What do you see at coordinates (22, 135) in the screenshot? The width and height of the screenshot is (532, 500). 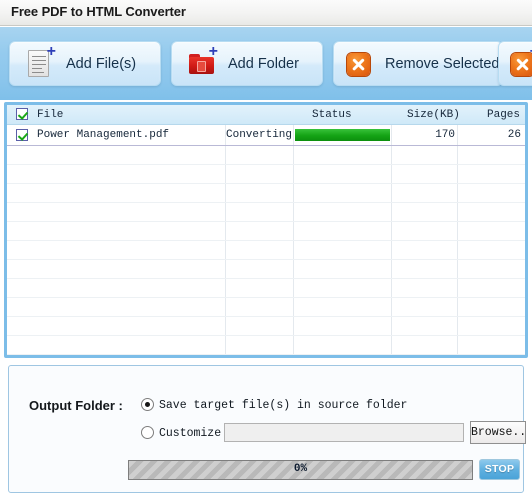 I see `row-checkbox` at bounding box center [22, 135].